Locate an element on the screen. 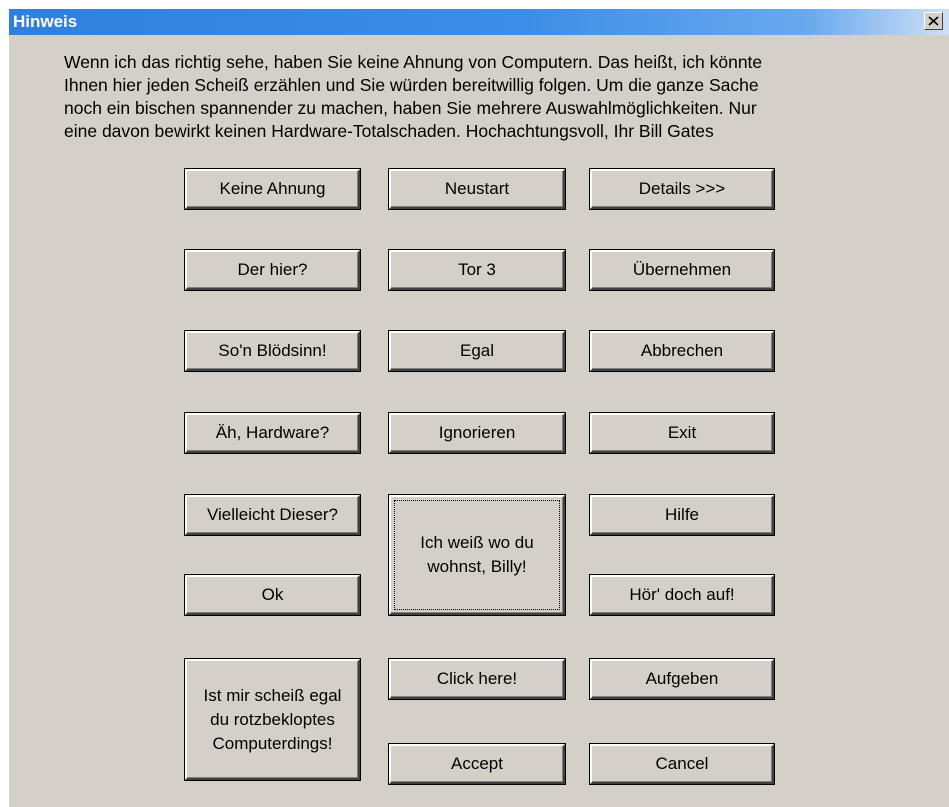 The width and height of the screenshot is (949, 807). blodsinn-button: So'n Blödsinn! is located at coordinates (272, 351).